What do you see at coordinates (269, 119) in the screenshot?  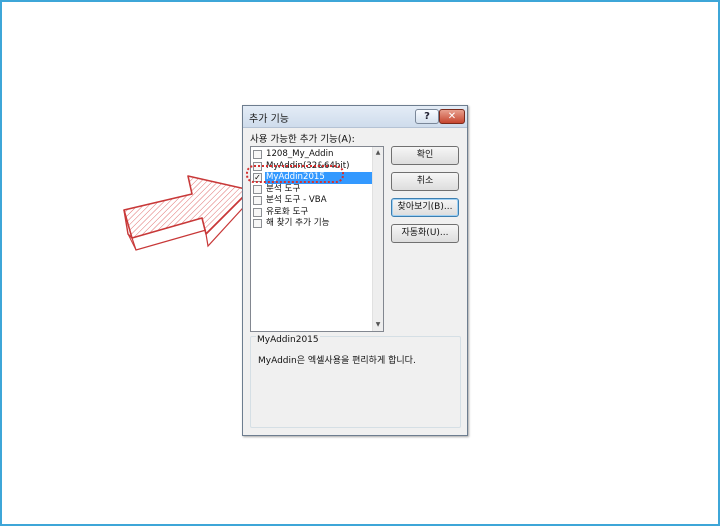 I see `dialog-title: 추가 기능` at bounding box center [269, 119].